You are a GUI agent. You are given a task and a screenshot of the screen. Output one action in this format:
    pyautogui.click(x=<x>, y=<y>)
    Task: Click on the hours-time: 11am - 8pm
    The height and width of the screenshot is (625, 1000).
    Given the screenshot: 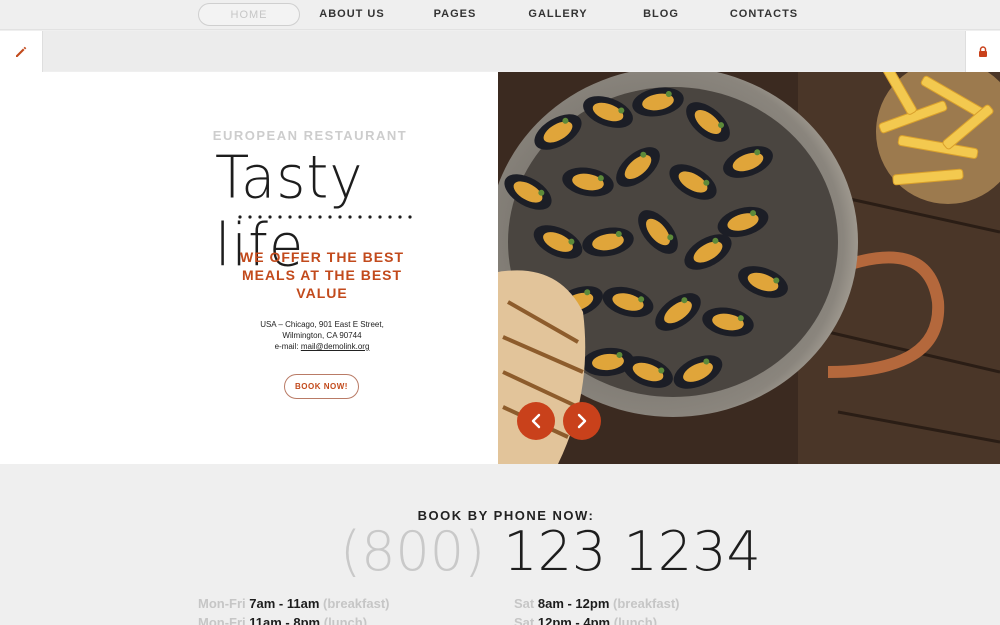 What is the action you would take?
    pyautogui.click(x=285, y=620)
    